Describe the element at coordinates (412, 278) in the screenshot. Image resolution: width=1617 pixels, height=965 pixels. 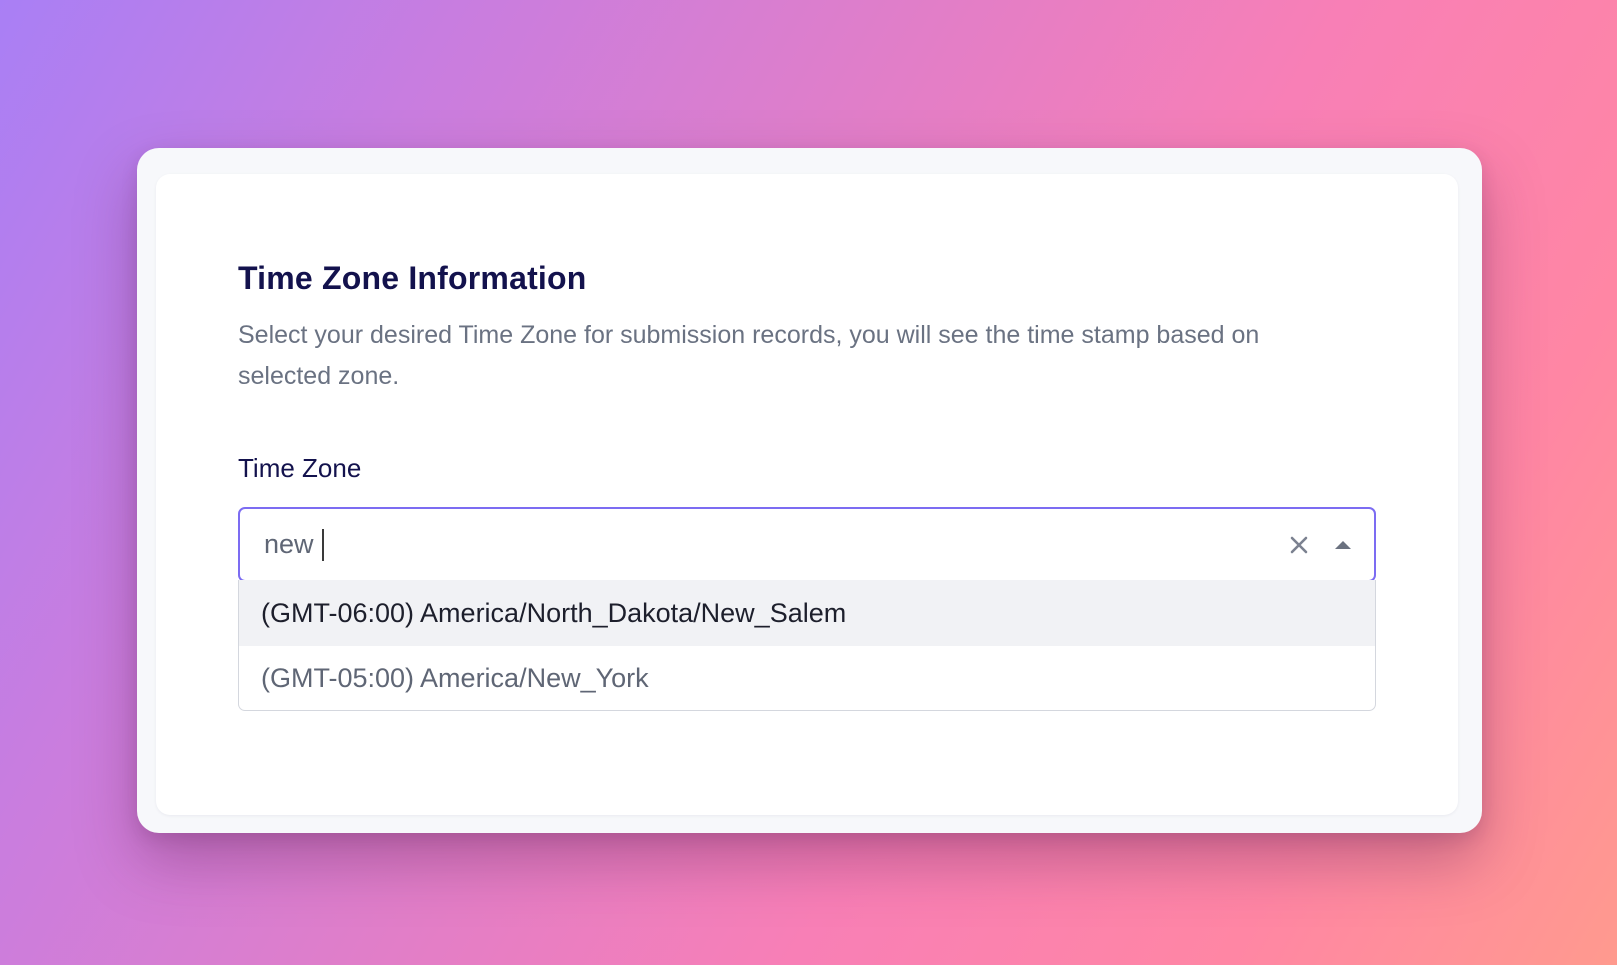
I see `section-title: Time Zone Information` at that location.